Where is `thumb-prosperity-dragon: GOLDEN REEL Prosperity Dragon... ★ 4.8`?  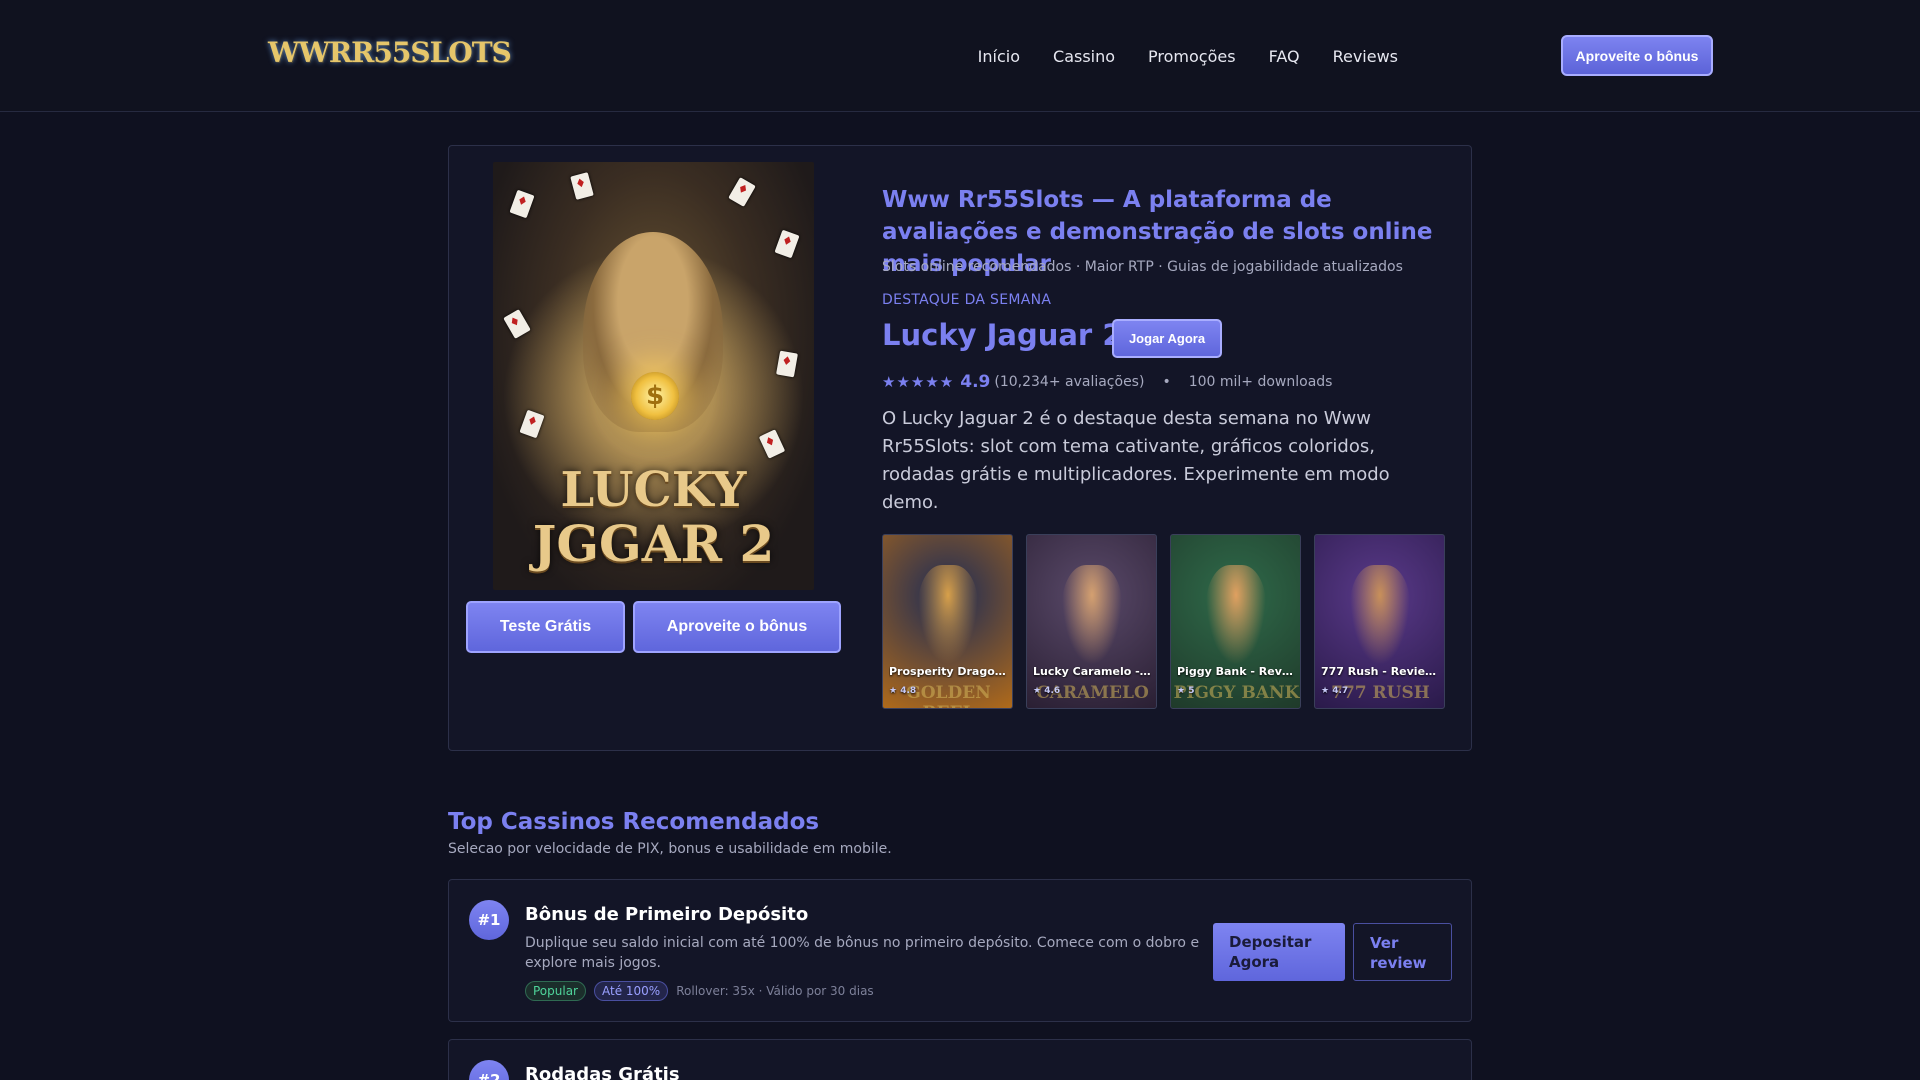
thumb-prosperity-dragon: GOLDEN REEL Prosperity Dragon... ★ 4.8 is located at coordinates (947, 621).